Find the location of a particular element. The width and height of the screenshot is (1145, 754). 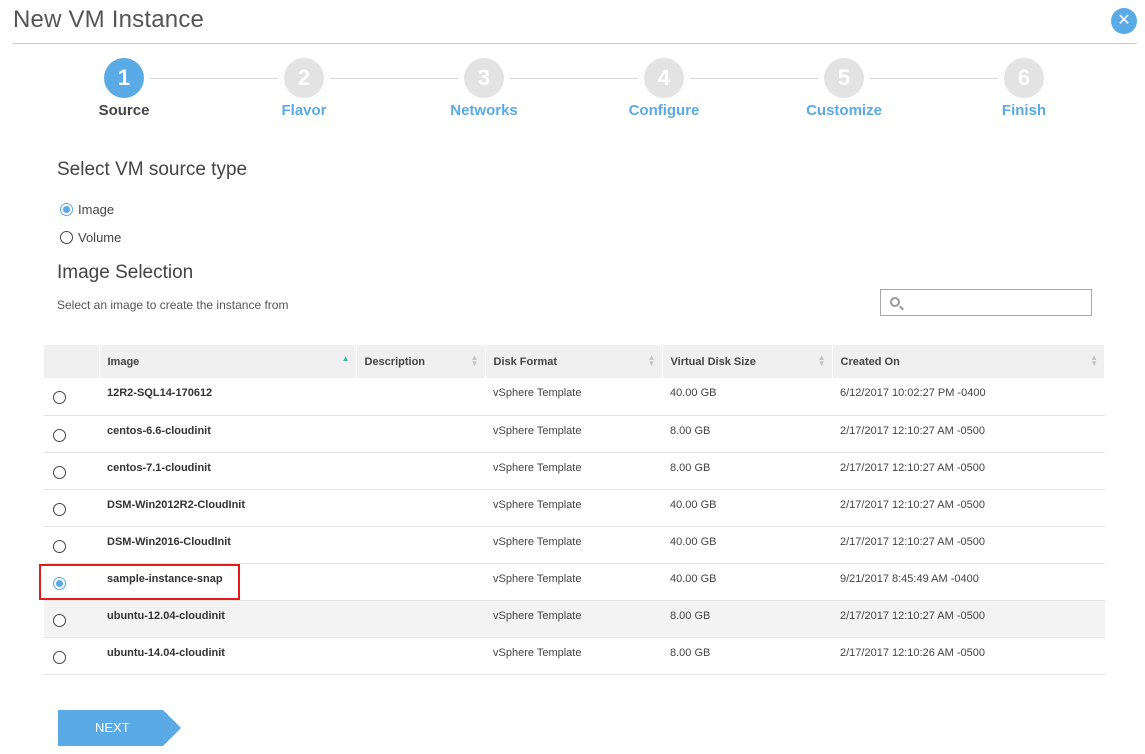

image-name-cell: ubuntu-14.04-cloudinit is located at coordinates (166, 652).